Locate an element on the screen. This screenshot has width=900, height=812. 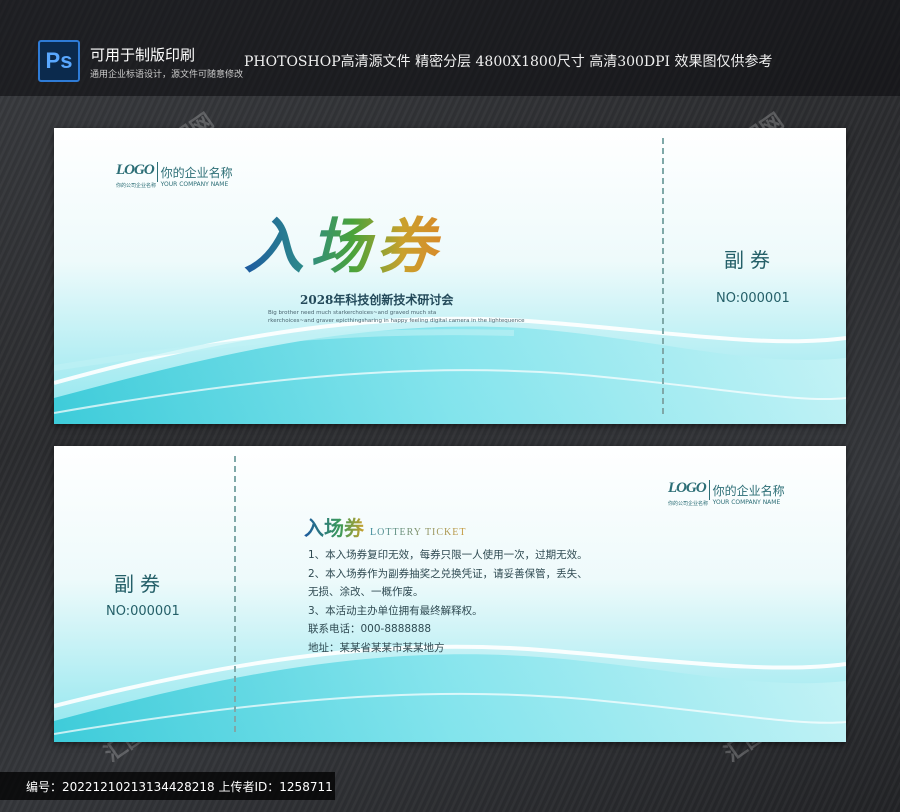
rule-line: 3、本活动主办单位拥有最终解释权。 is located at coordinates (395, 610).